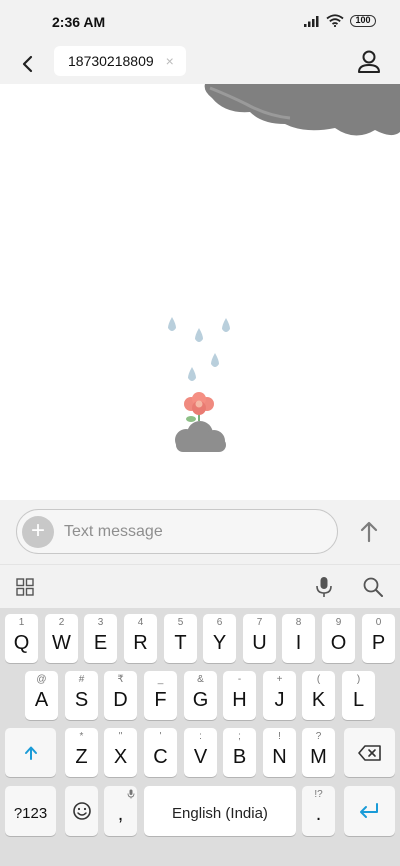 The image size is (400, 866). What do you see at coordinates (21, 643) in the screenshot?
I see `key-label: Q` at bounding box center [21, 643].